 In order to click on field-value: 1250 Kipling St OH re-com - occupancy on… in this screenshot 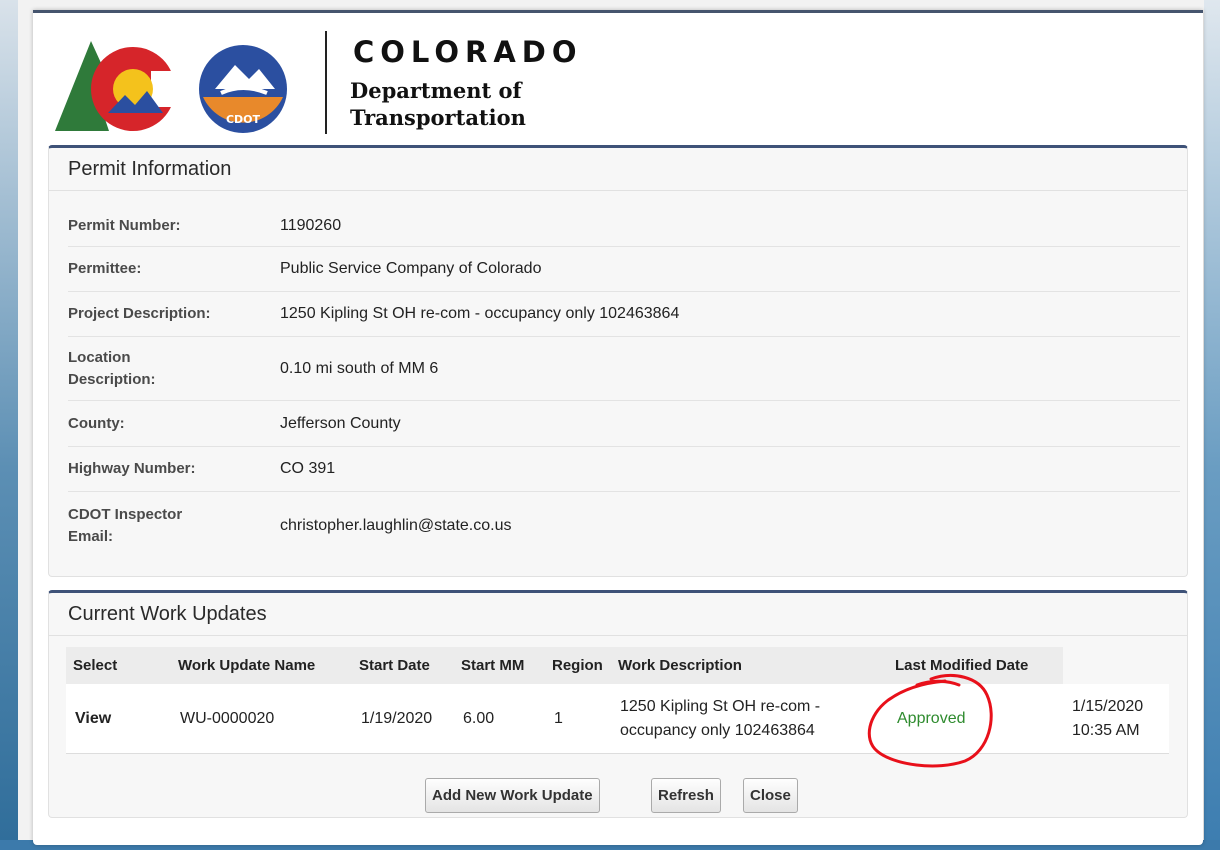, I will do `click(480, 313)`.